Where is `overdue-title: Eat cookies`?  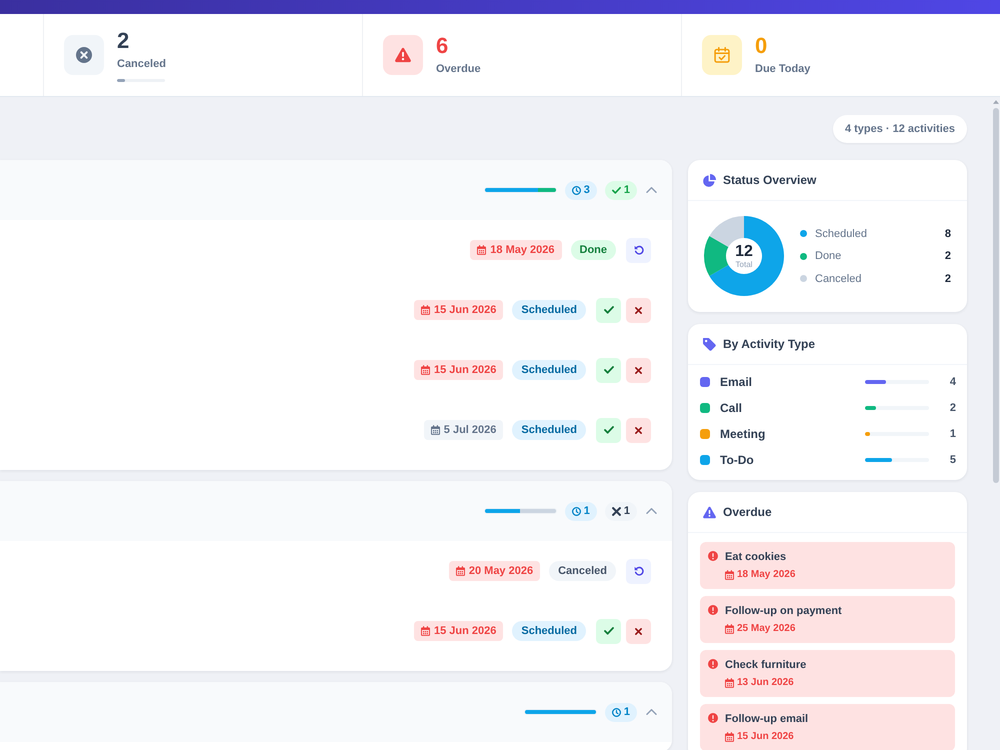 overdue-title: Eat cookies is located at coordinates (756, 557).